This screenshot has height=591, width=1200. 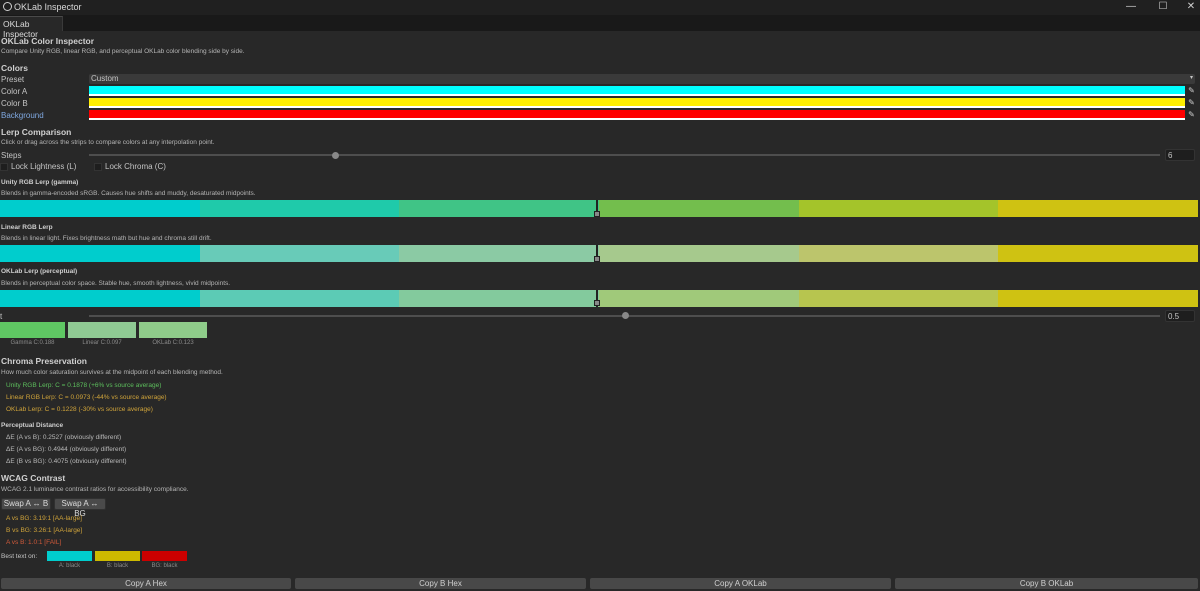 I want to click on t-slider-knob, so click(x=625, y=315).